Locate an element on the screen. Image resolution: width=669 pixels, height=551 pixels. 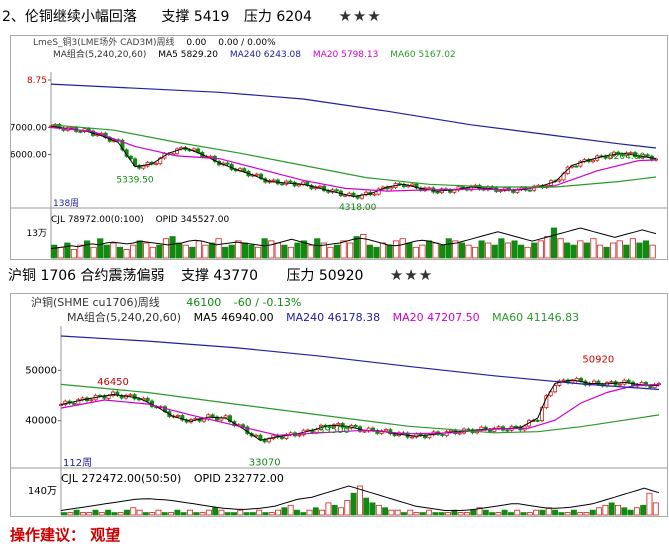
y-tick-label: 7000.00 is located at coordinates (29, 128).